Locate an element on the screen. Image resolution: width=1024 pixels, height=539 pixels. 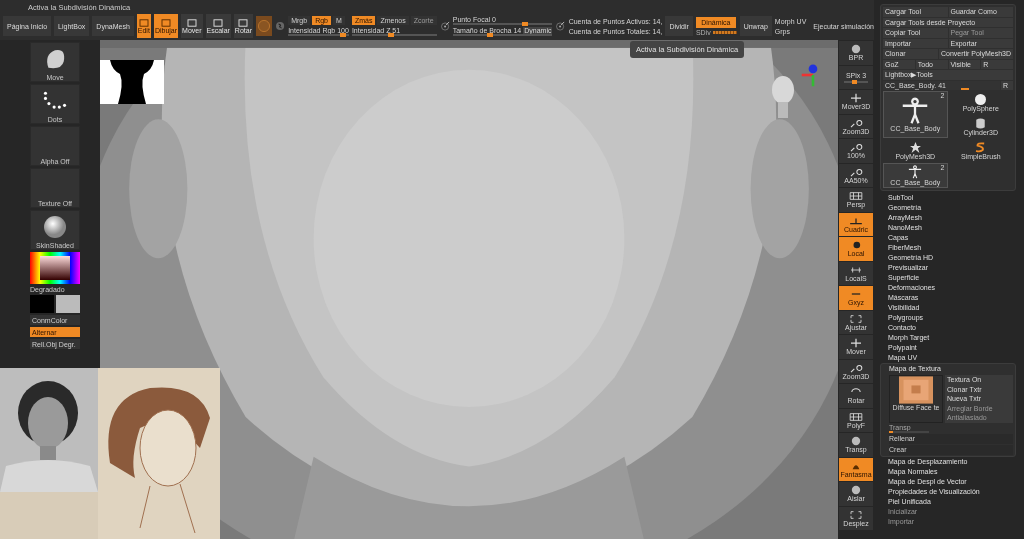
star-icon is located at coordinates (915, 147).